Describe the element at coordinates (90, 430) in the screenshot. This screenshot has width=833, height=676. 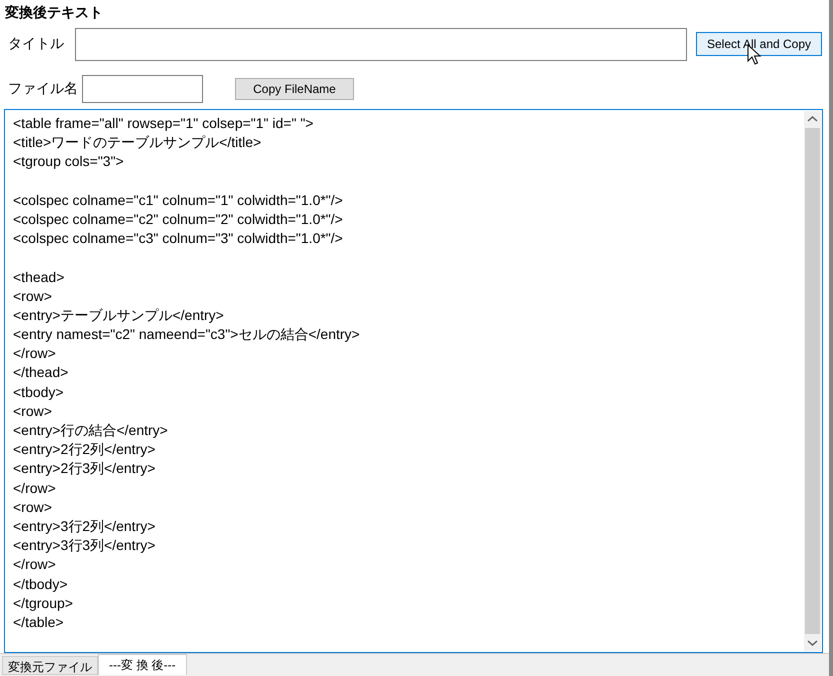
I see `code-line: <entry>行の結合</entry>` at that location.